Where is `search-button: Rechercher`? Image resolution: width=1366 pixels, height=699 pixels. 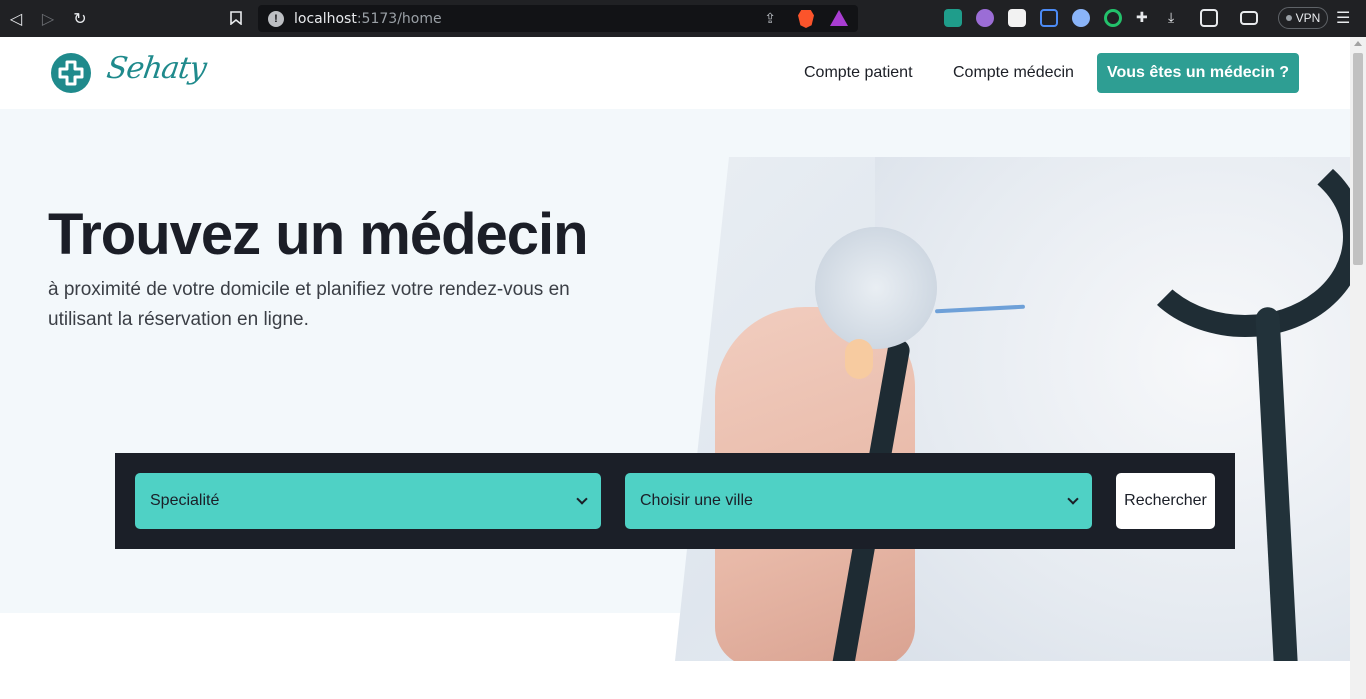
search-button: Rechercher is located at coordinates (1165, 501).